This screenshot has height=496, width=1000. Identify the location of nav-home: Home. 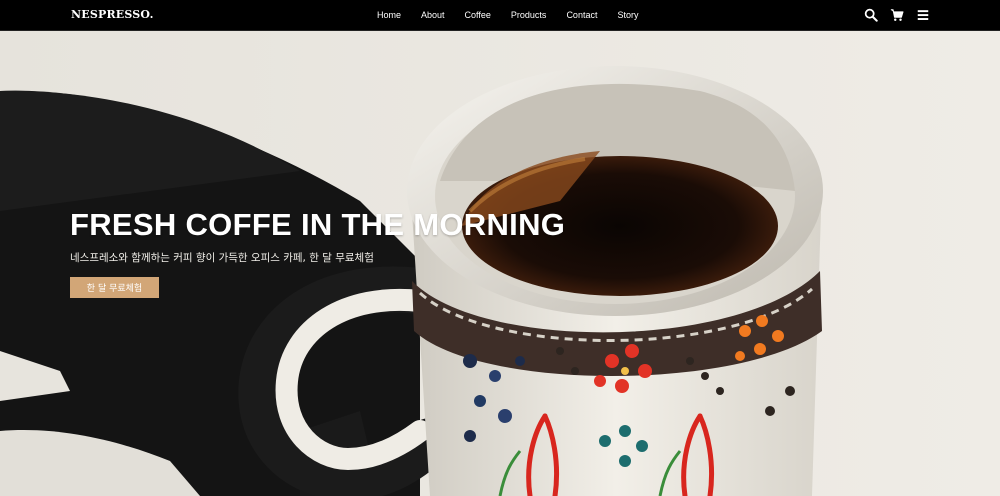
(389, 15).